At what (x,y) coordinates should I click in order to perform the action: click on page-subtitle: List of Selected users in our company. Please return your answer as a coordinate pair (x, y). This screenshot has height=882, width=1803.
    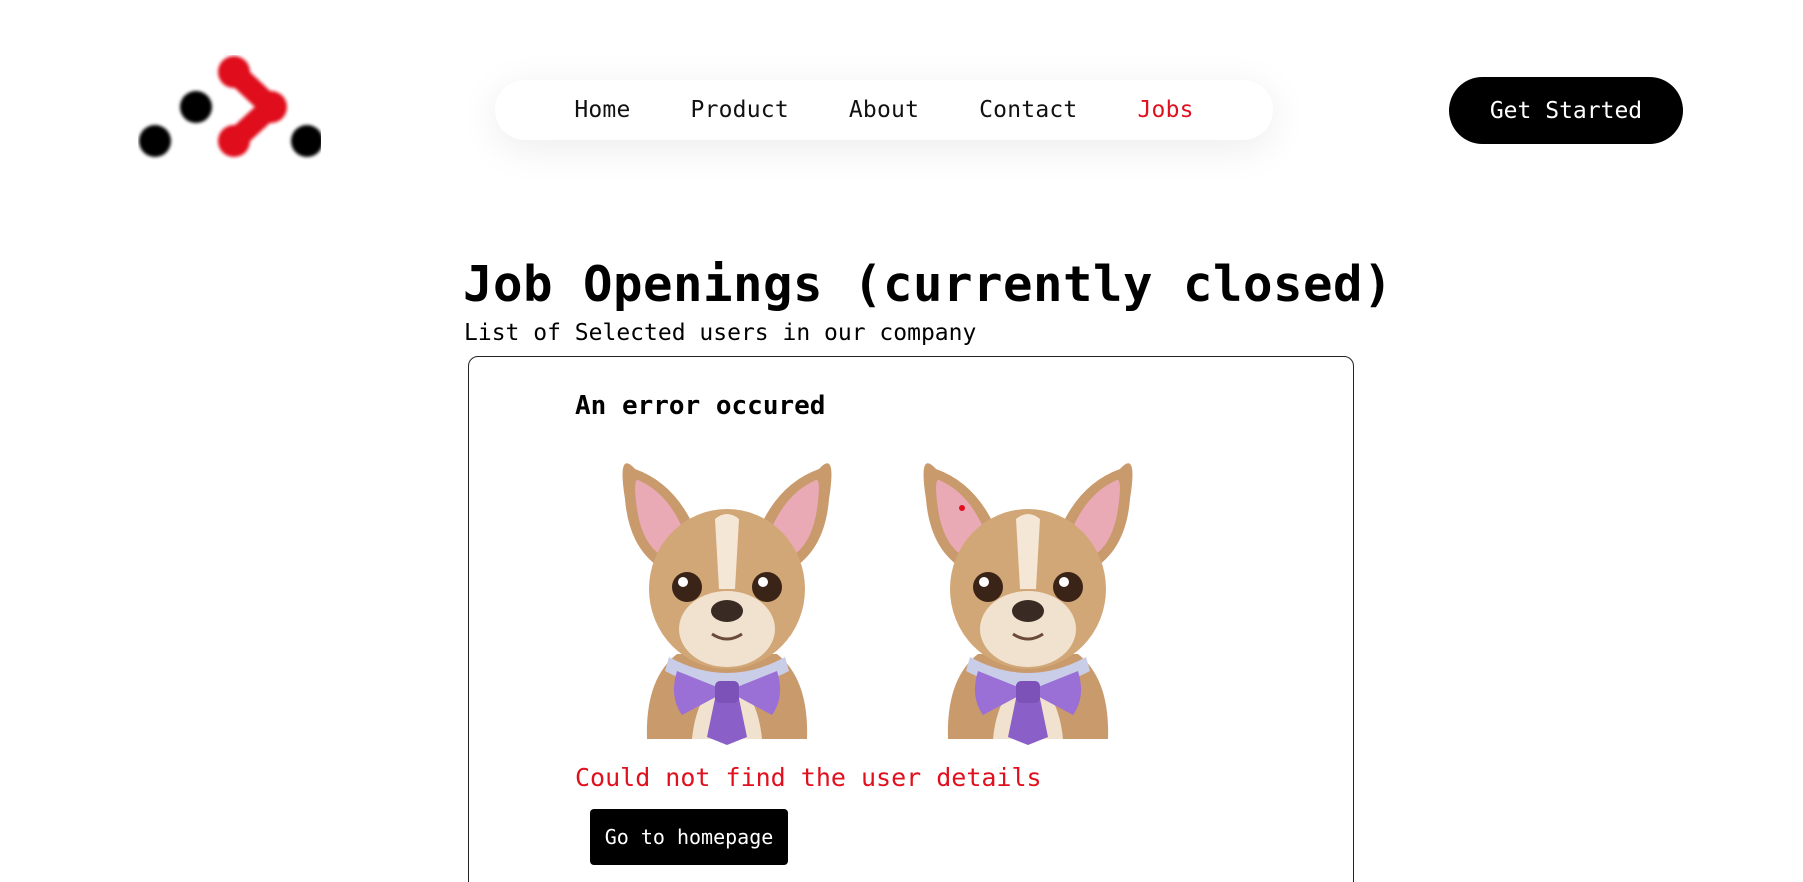
    Looking at the image, I should click on (720, 333).